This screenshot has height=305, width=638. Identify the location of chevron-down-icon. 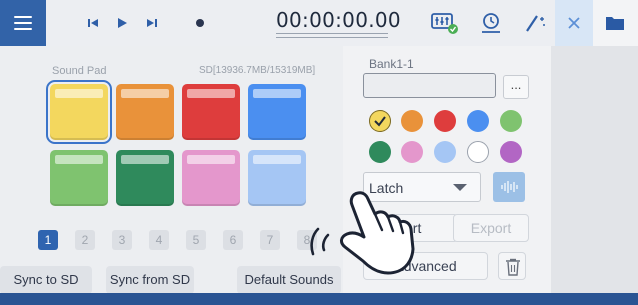
(460, 187).